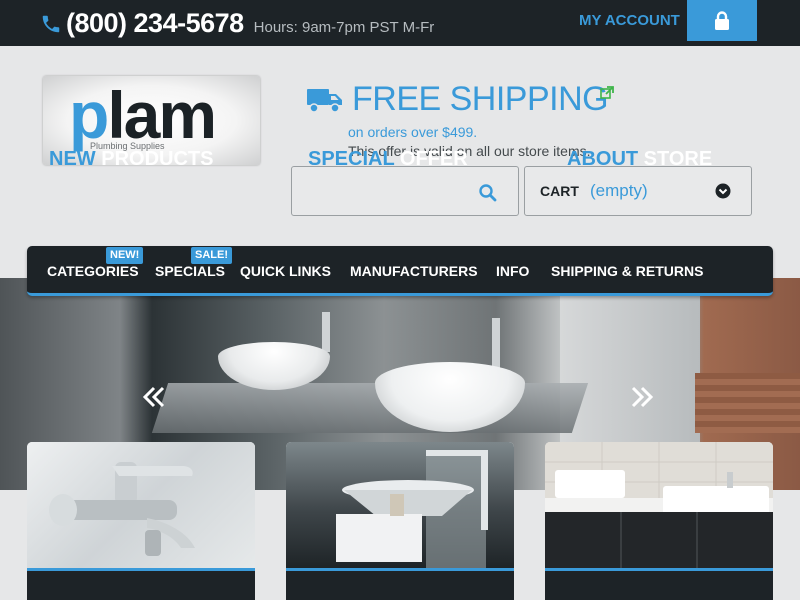 The width and height of the screenshot is (800, 600). I want to click on title-rest: PRODUCTS, so click(154, 159).